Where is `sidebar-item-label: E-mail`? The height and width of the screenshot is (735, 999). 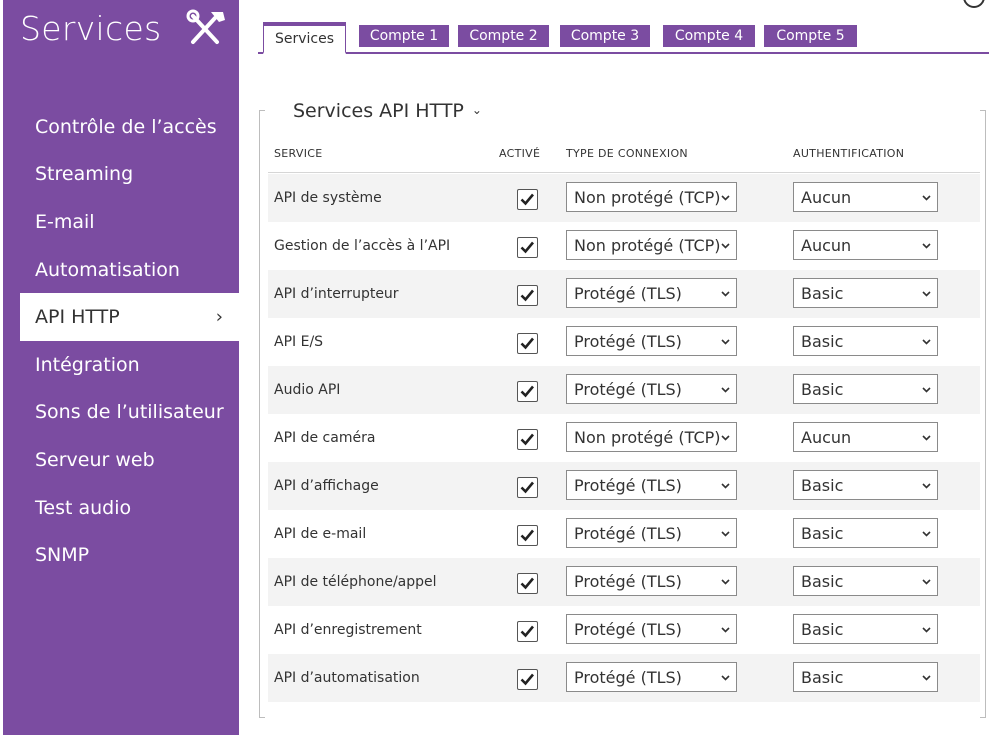
sidebar-item-label: E-mail is located at coordinates (65, 221).